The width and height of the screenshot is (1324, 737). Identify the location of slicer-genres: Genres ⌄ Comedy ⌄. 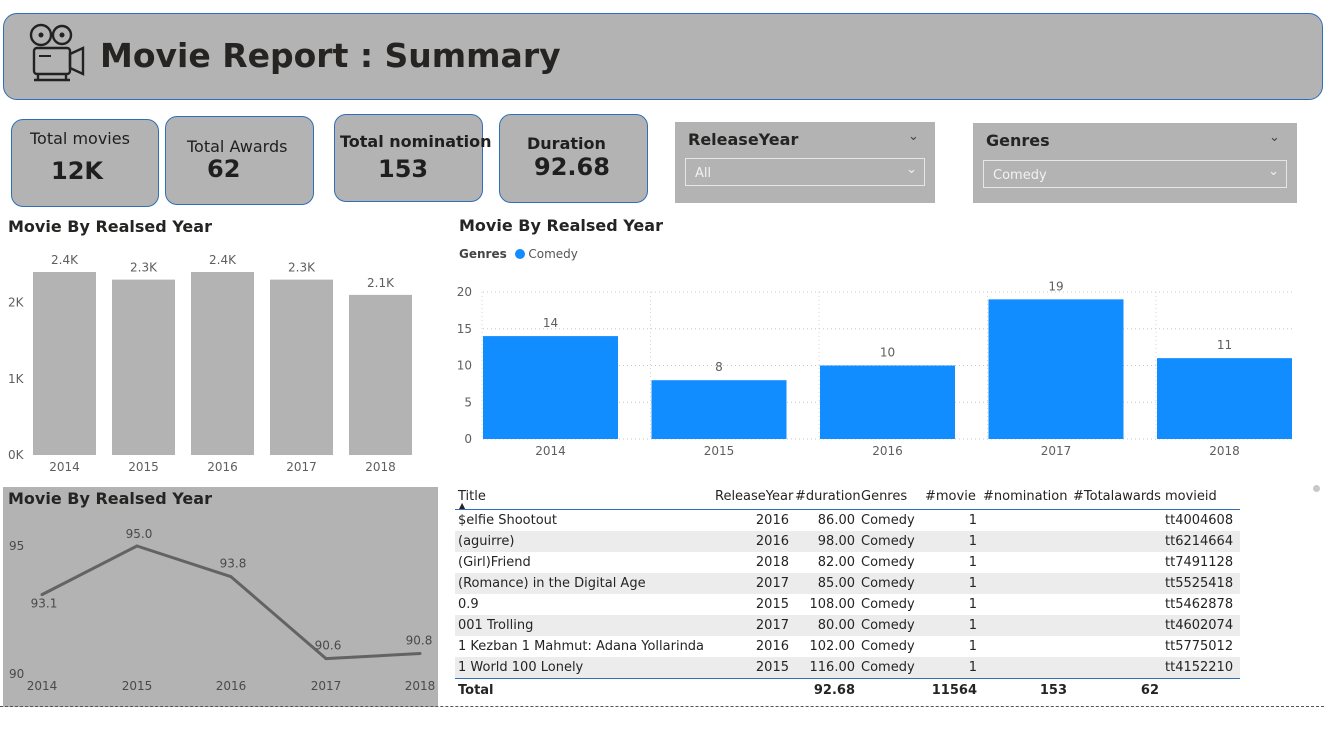
(1135, 163).